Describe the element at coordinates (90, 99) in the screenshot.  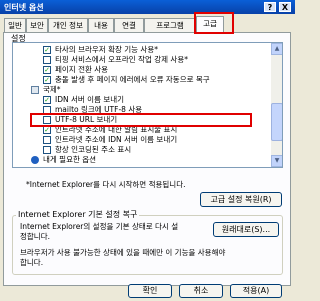
I see `setting-label: IDN 서버 이름 보내기` at that location.